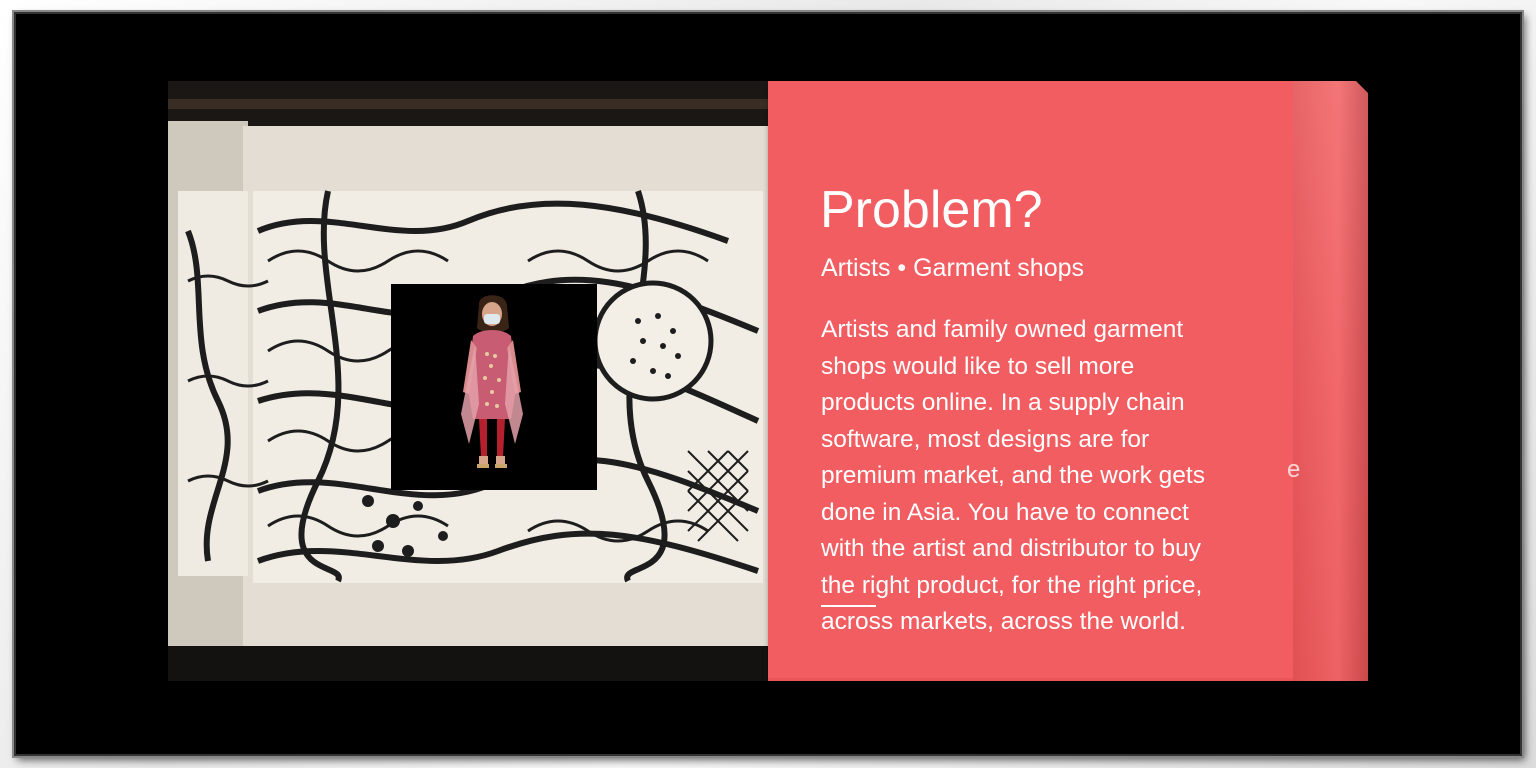 This screenshot has height=768, width=1536. Describe the element at coordinates (953, 268) in the screenshot. I see `slide-subtitle: Artists • Garment shops` at that location.